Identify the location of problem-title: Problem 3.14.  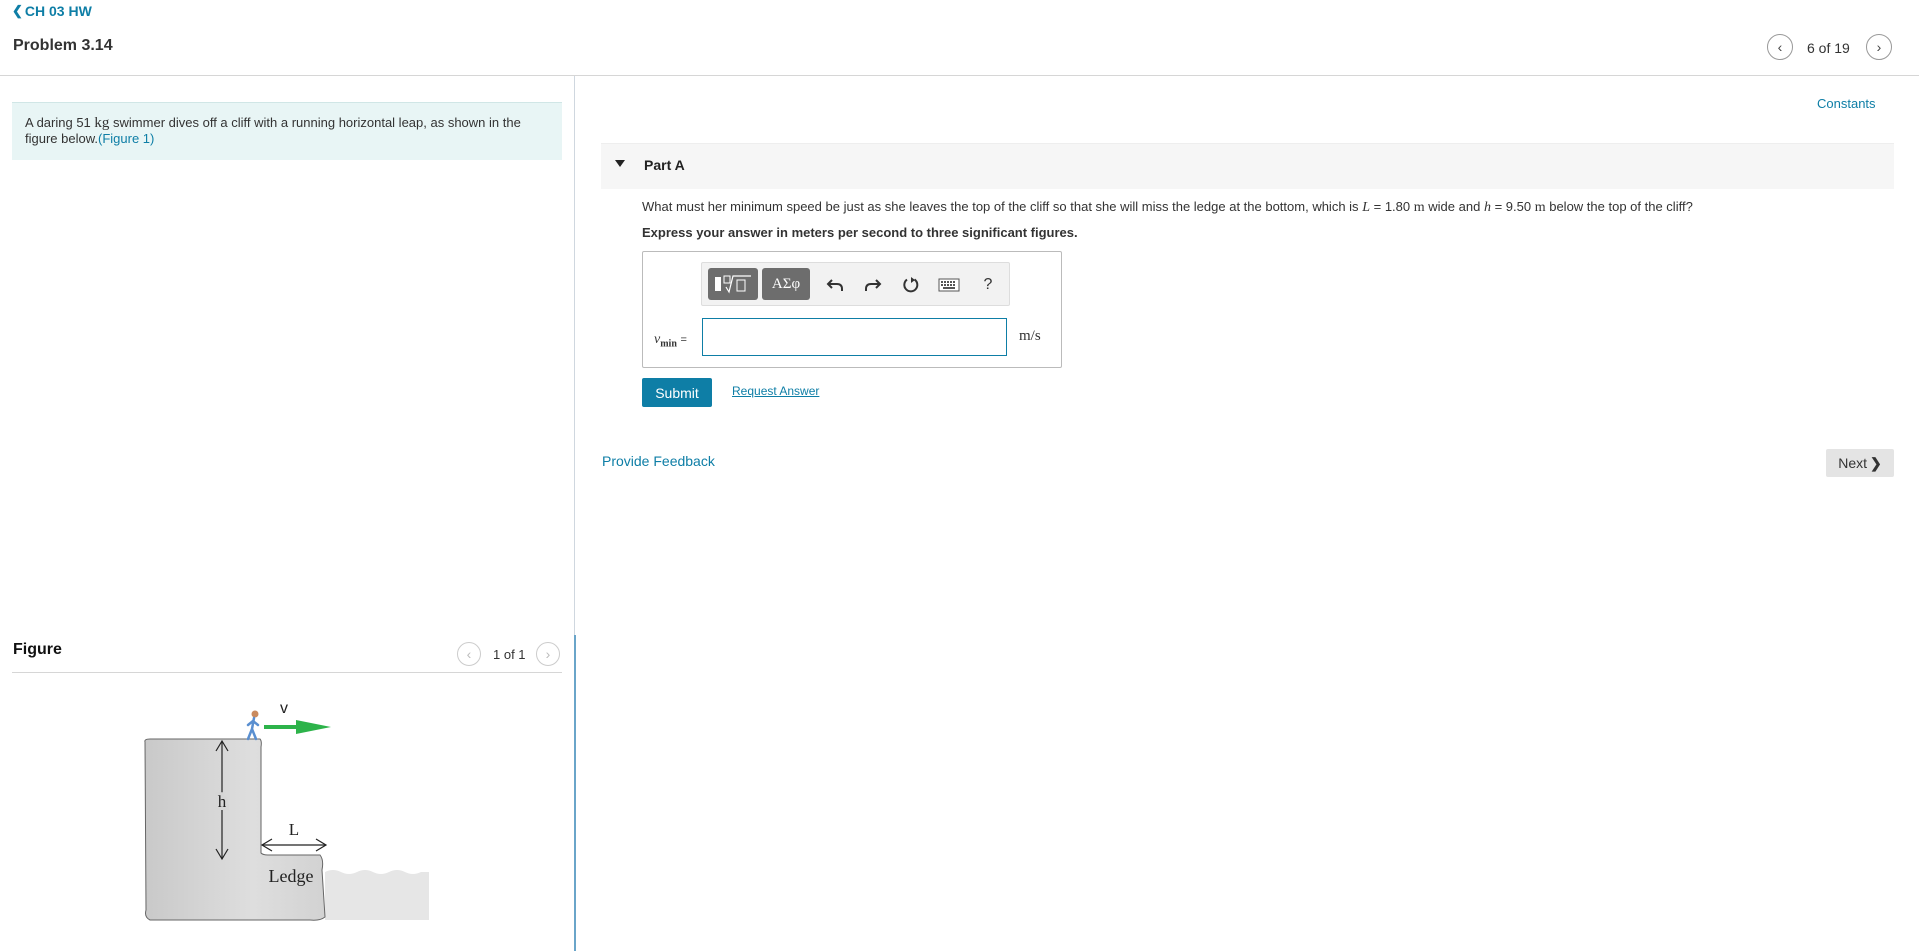
(63, 45).